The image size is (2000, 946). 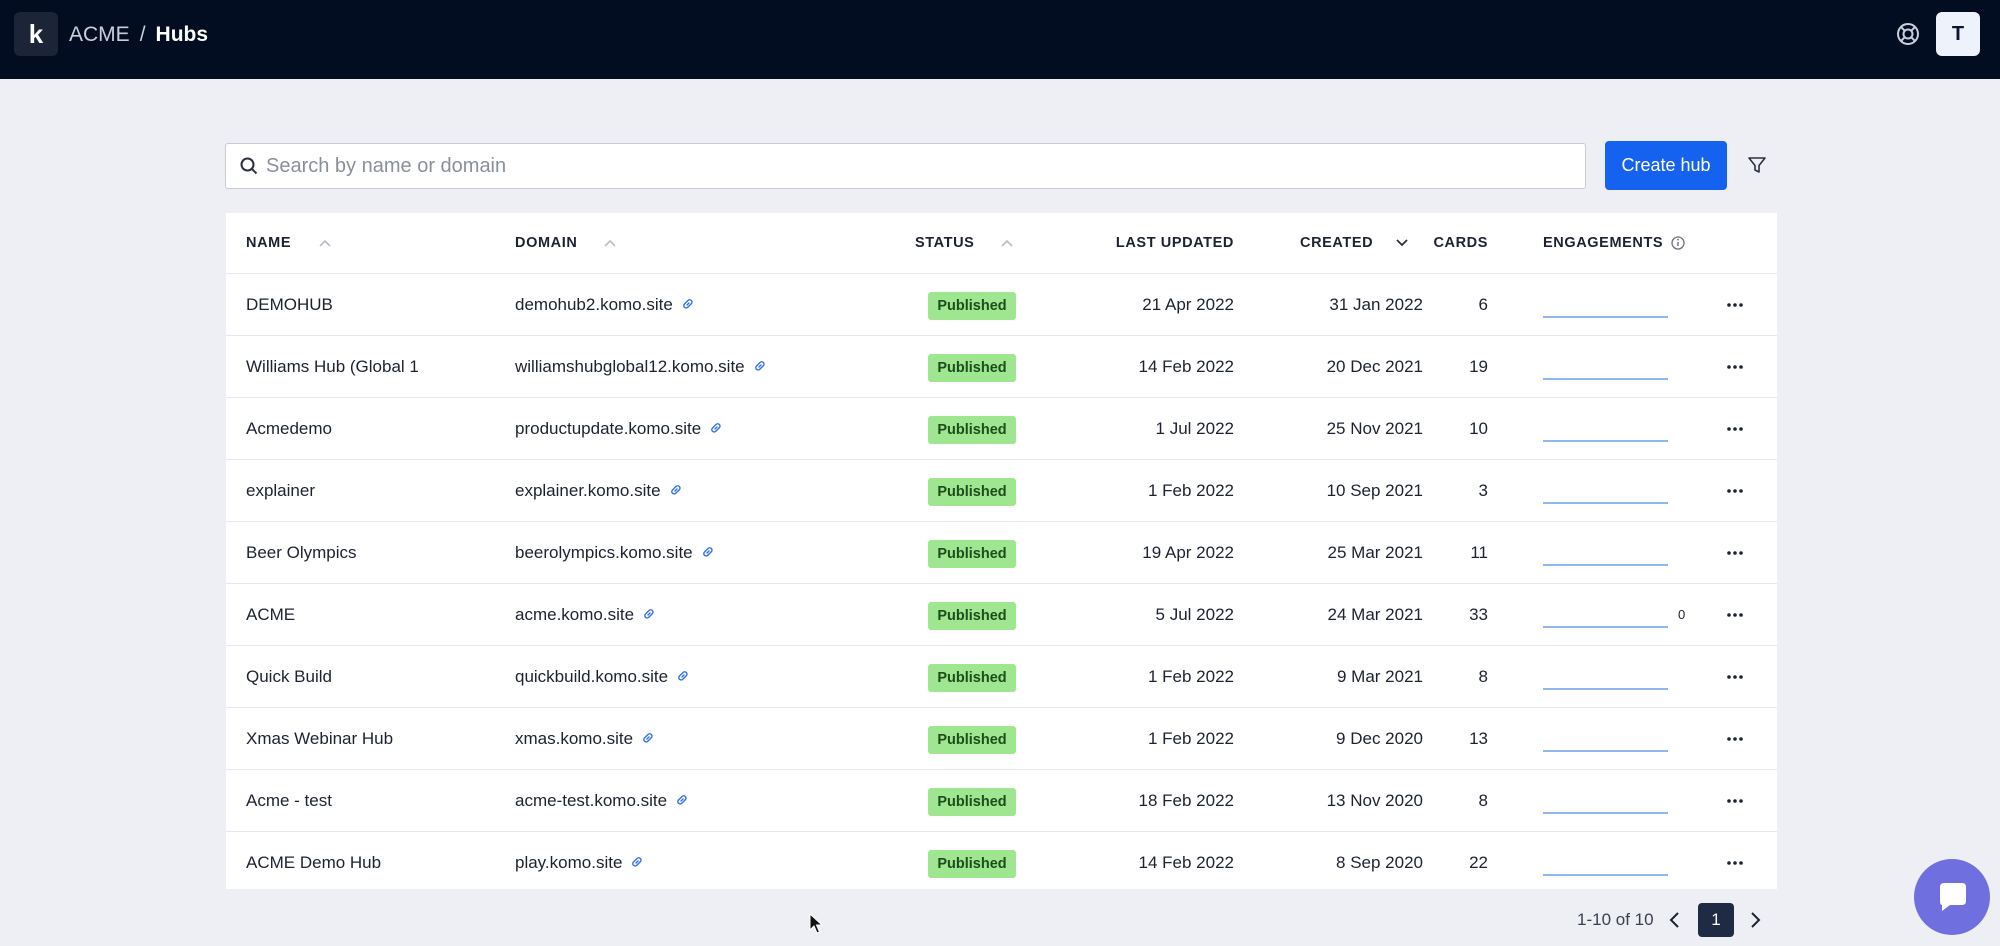 I want to click on hub-domain: demohub2.komo.site, so click(x=605, y=305).